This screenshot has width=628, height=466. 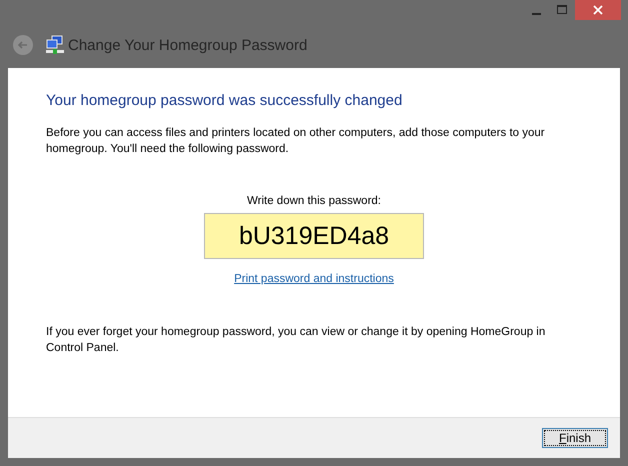 What do you see at coordinates (296, 340) in the screenshot?
I see `note-text: If you ever forget your homegroup password, you can view or change it by opening HomeGroup in Control Panel.` at bounding box center [296, 340].